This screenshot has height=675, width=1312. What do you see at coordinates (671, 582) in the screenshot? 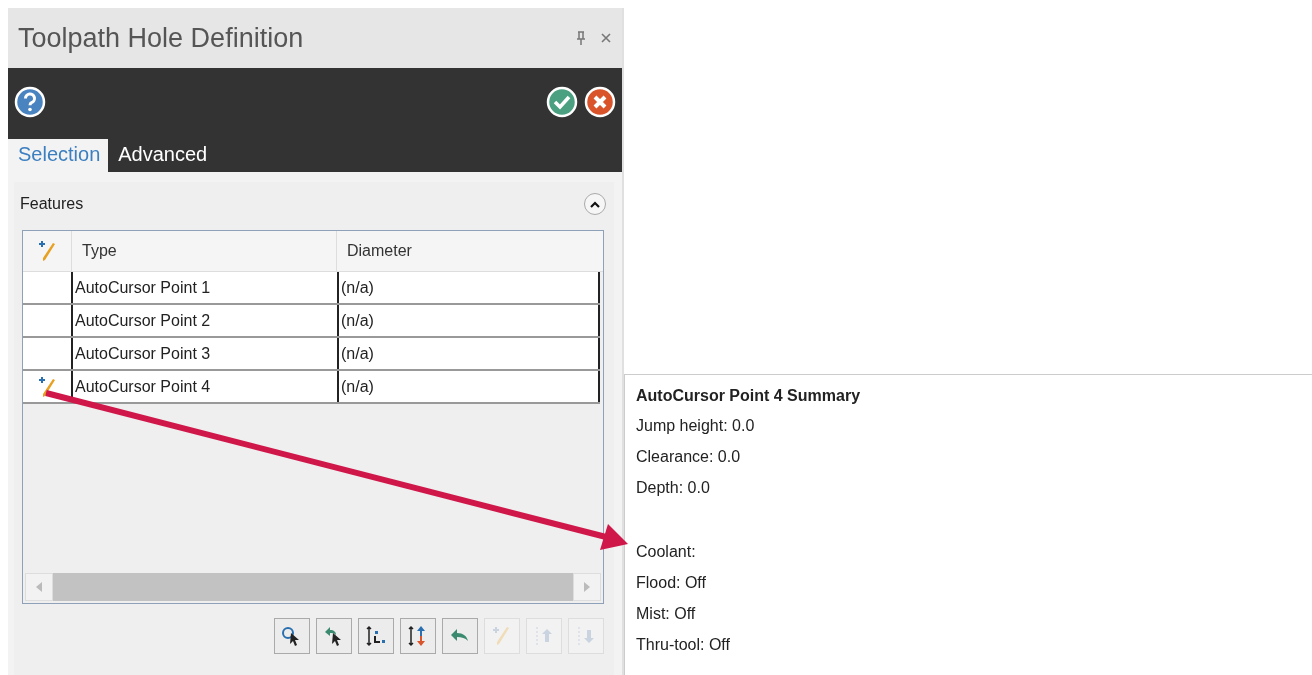
I see `tooltip-line: Flood: Off` at bounding box center [671, 582].